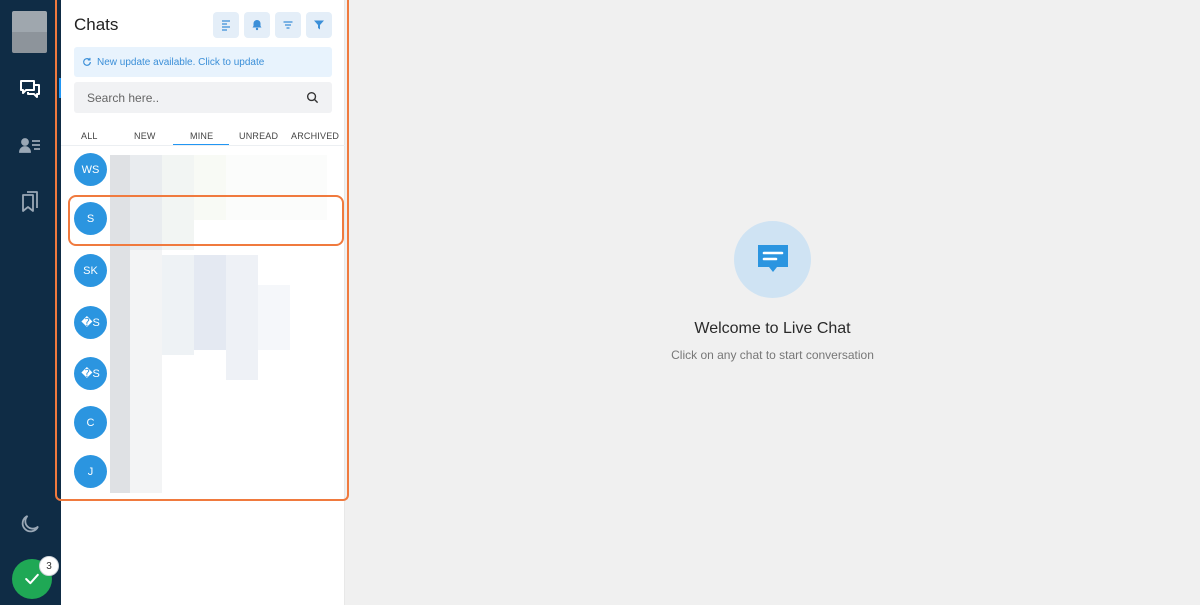 The width and height of the screenshot is (1200, 605). I want to click on tab-archived: ARCHIVED, so click(315, 136).